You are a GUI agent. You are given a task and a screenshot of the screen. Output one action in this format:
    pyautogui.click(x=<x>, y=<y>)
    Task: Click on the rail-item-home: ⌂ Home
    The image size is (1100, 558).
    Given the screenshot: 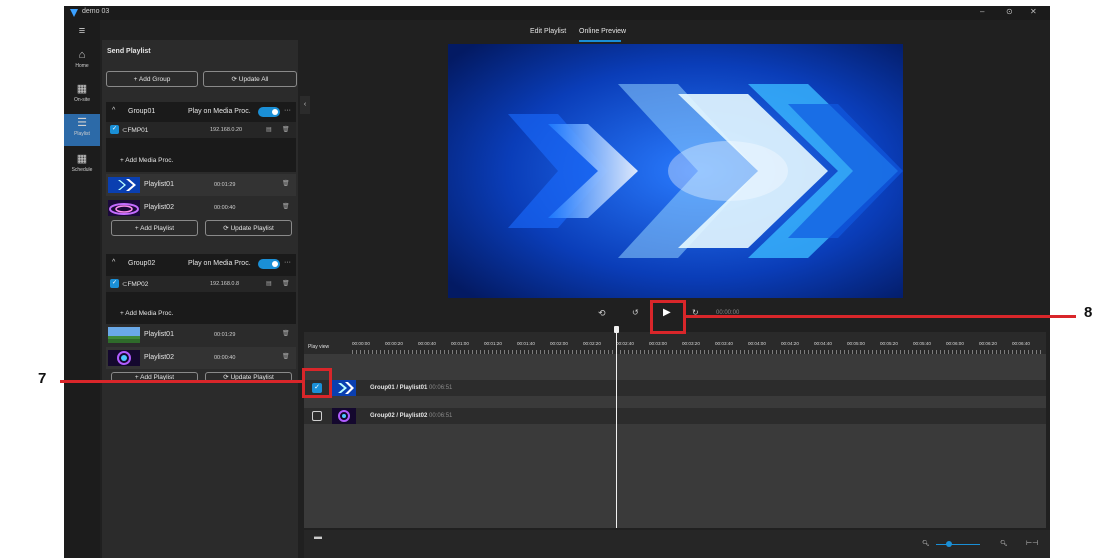 What is the action you would take?
    pyautogui.click(x=82, y=61)
    